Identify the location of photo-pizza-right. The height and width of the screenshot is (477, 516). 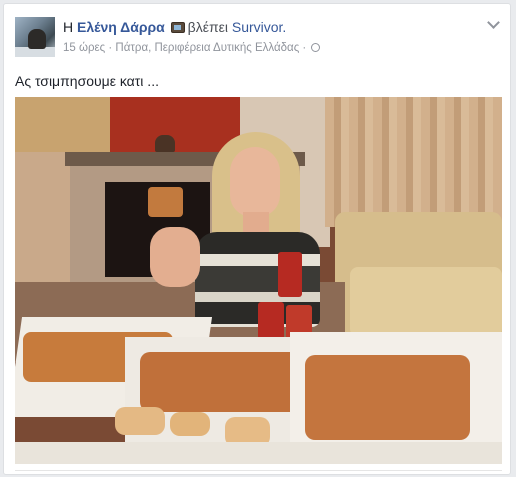
(387, 397).